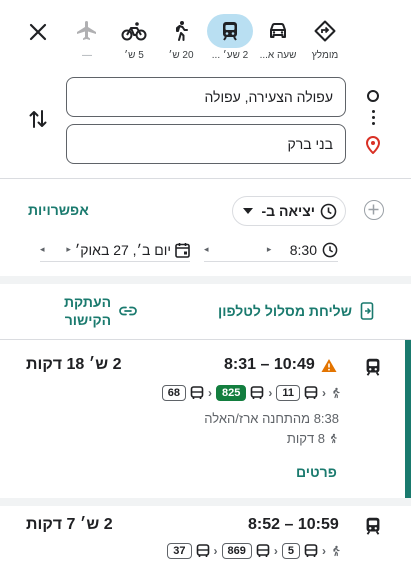 This screenshot has height=579, width=411. I want to click on destination-pin-icon, so click(373, 147).